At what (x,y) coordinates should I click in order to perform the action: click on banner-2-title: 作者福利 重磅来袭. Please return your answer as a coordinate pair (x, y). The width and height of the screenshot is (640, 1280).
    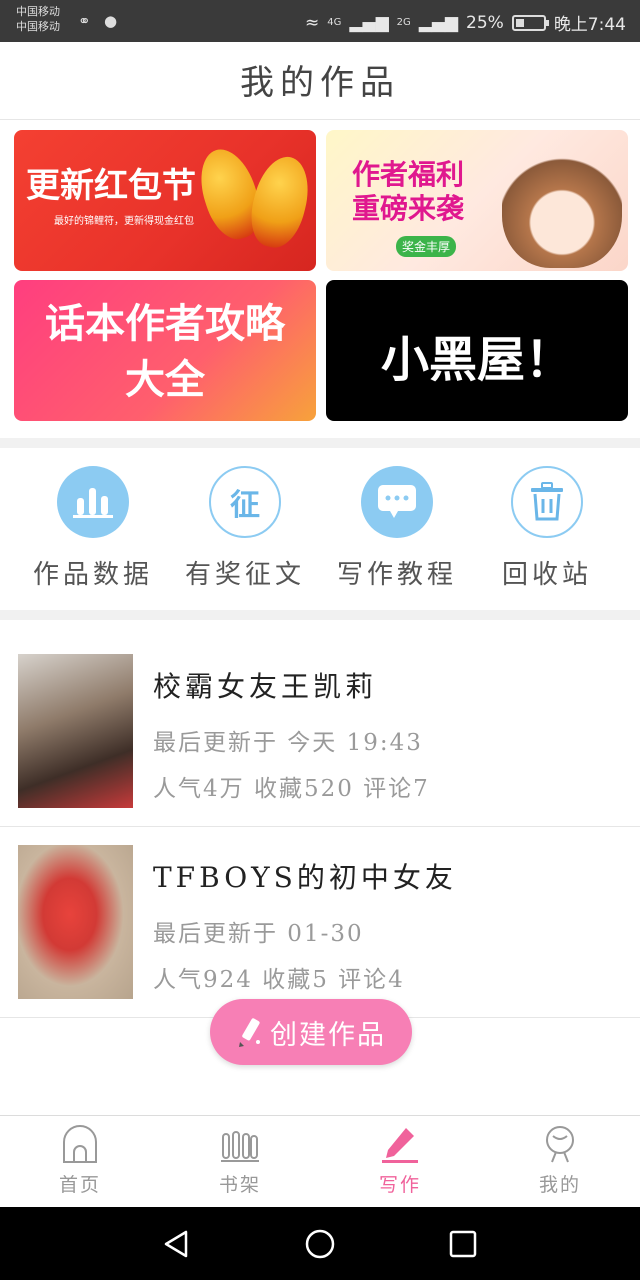
    Looking at the image, I should click on (408, 192).